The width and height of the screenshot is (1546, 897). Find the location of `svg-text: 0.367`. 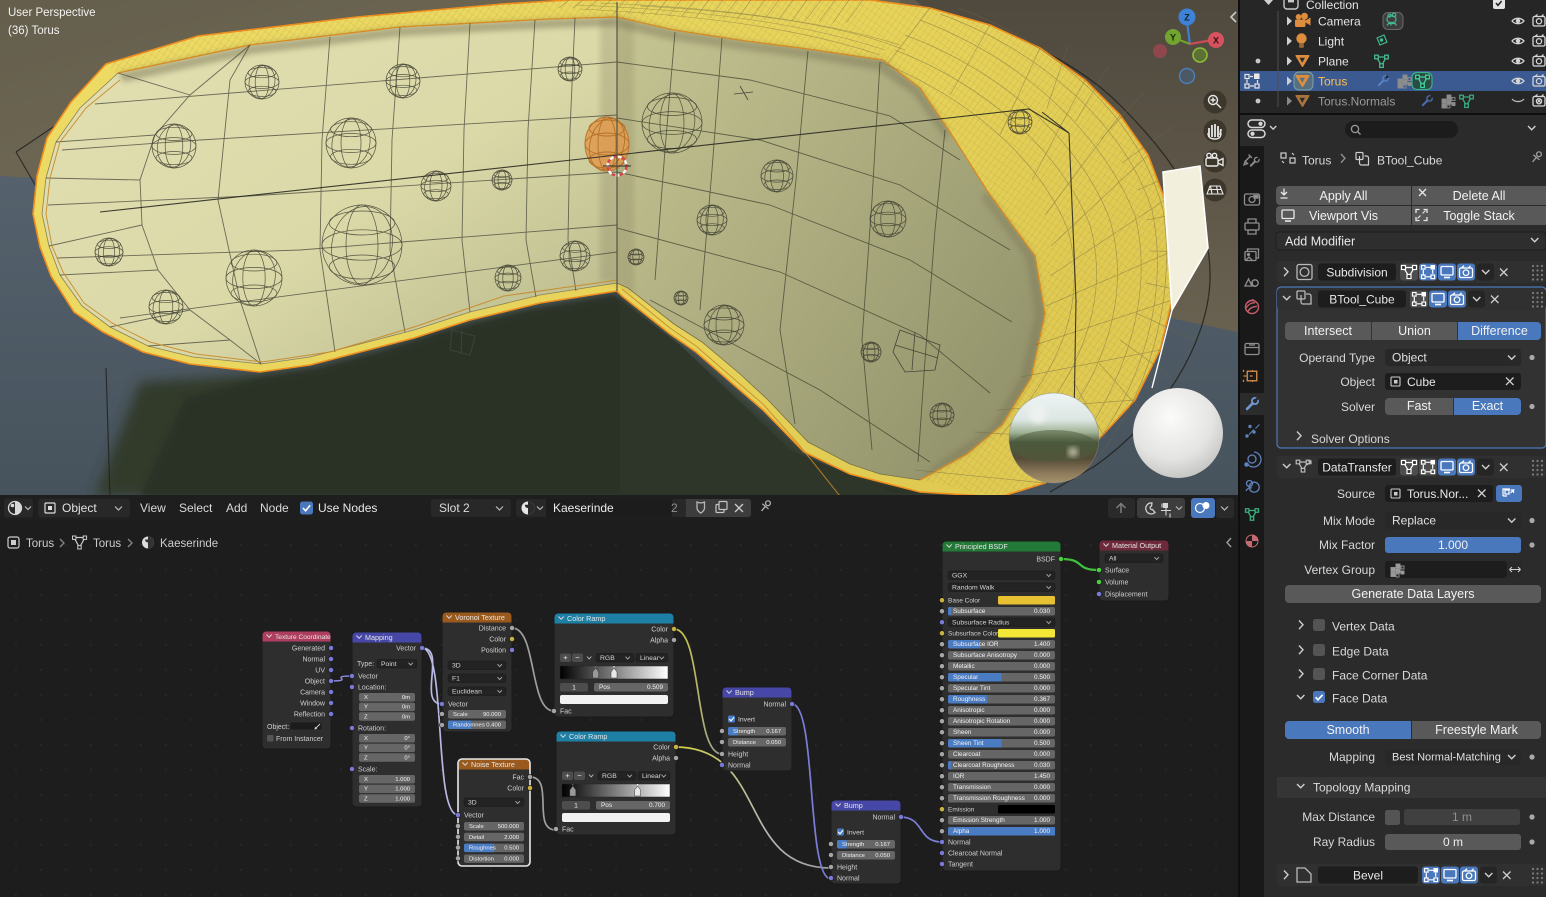

svg-text: 0.367 is located at coordinates (1042, 699).